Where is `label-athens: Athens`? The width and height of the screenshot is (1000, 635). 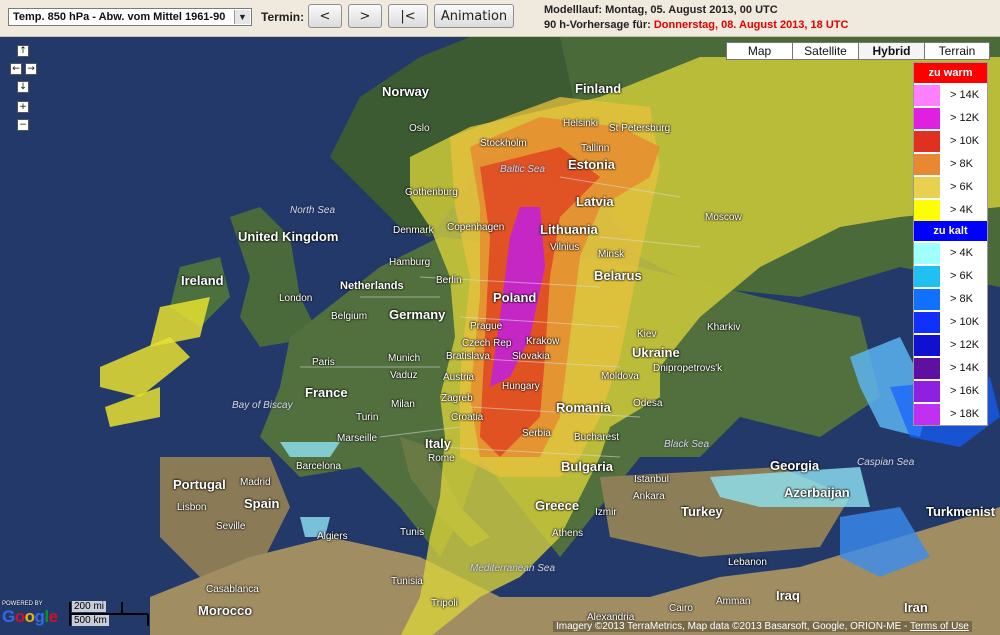 label-athens: Athens is located at coordinates (568, 533).